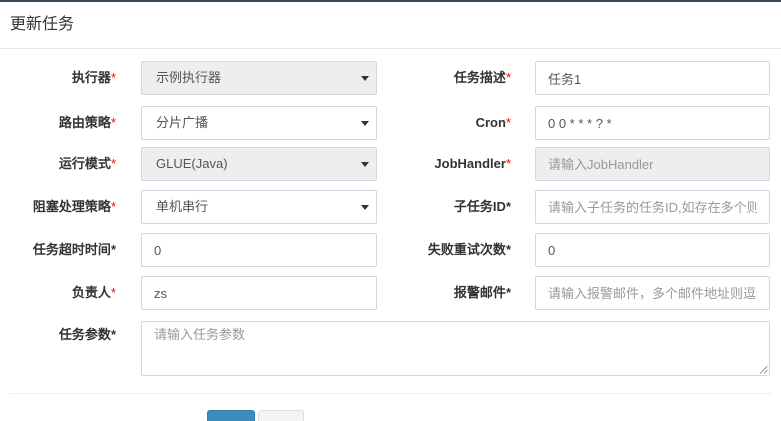  I want to click on route-strategy-label: 路由策略*, so click(58, 123).